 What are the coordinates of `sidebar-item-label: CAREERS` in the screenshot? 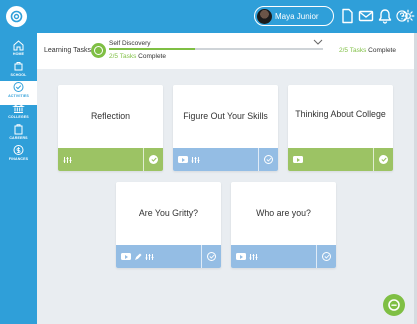 It's located at (18, 138).